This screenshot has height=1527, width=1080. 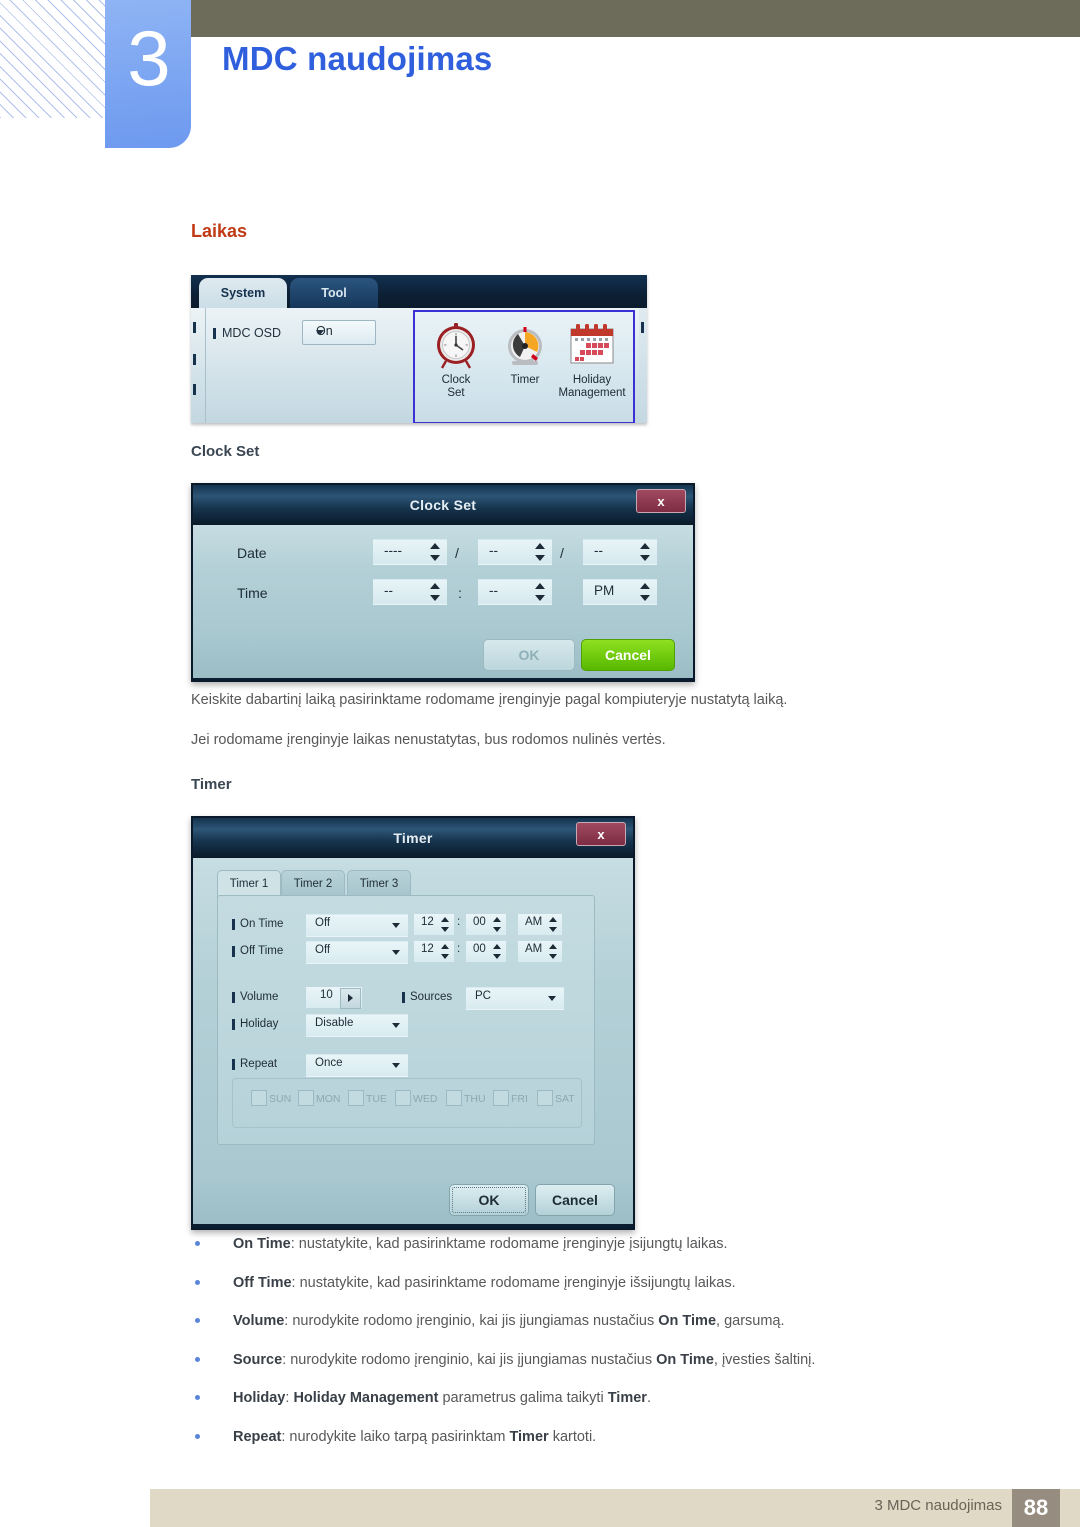 I want to click on page-number: 88, so click(x=1036, y=1508).